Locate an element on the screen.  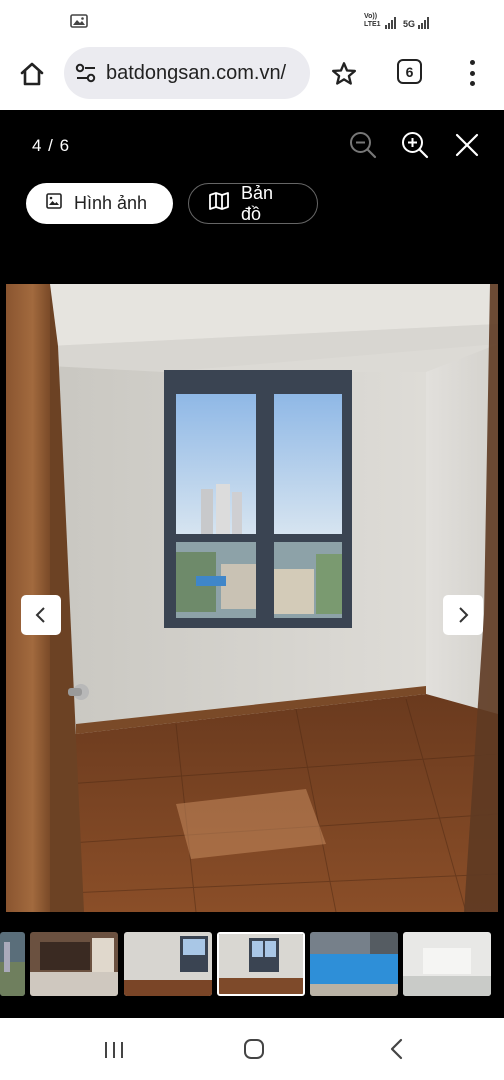
more-vert-icon is located at coordinates (472, 73).